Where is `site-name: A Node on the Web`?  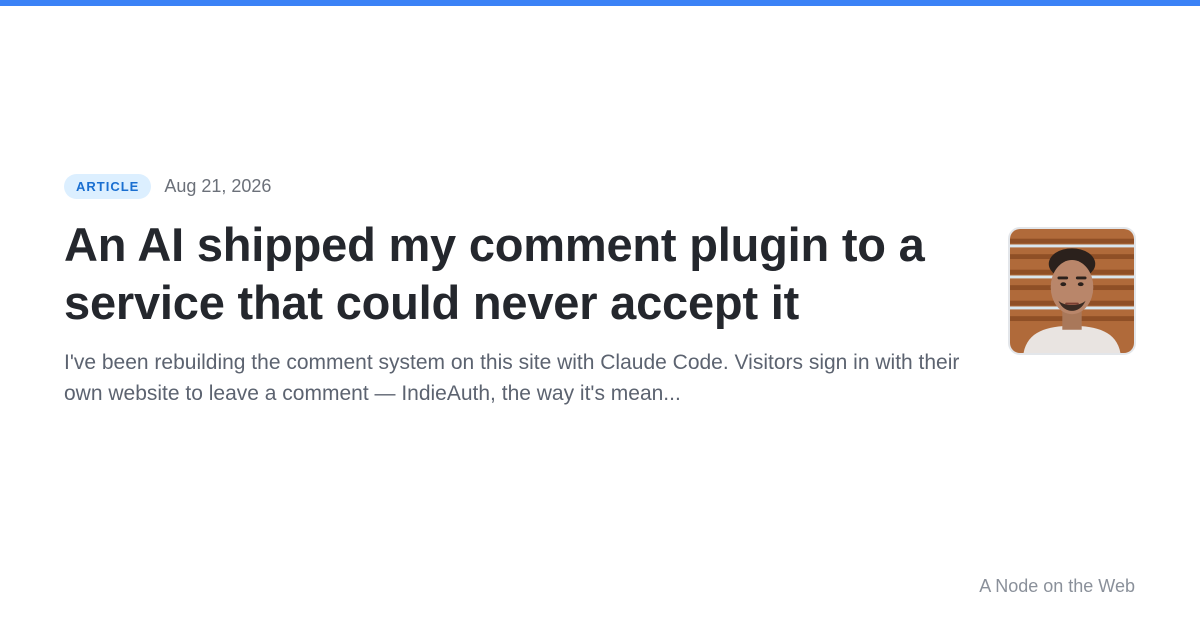
site-name: A Node on the Web is located at coordinates (1057, 586).